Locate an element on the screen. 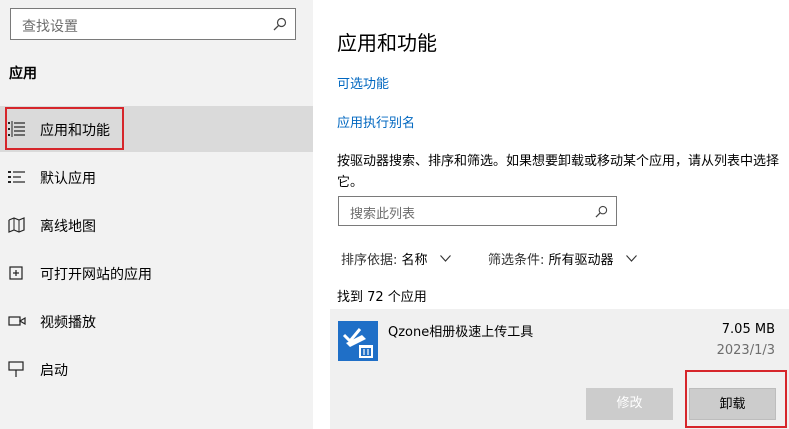  sort-by-label: 排序依据: is located at coordinates (369, 260).